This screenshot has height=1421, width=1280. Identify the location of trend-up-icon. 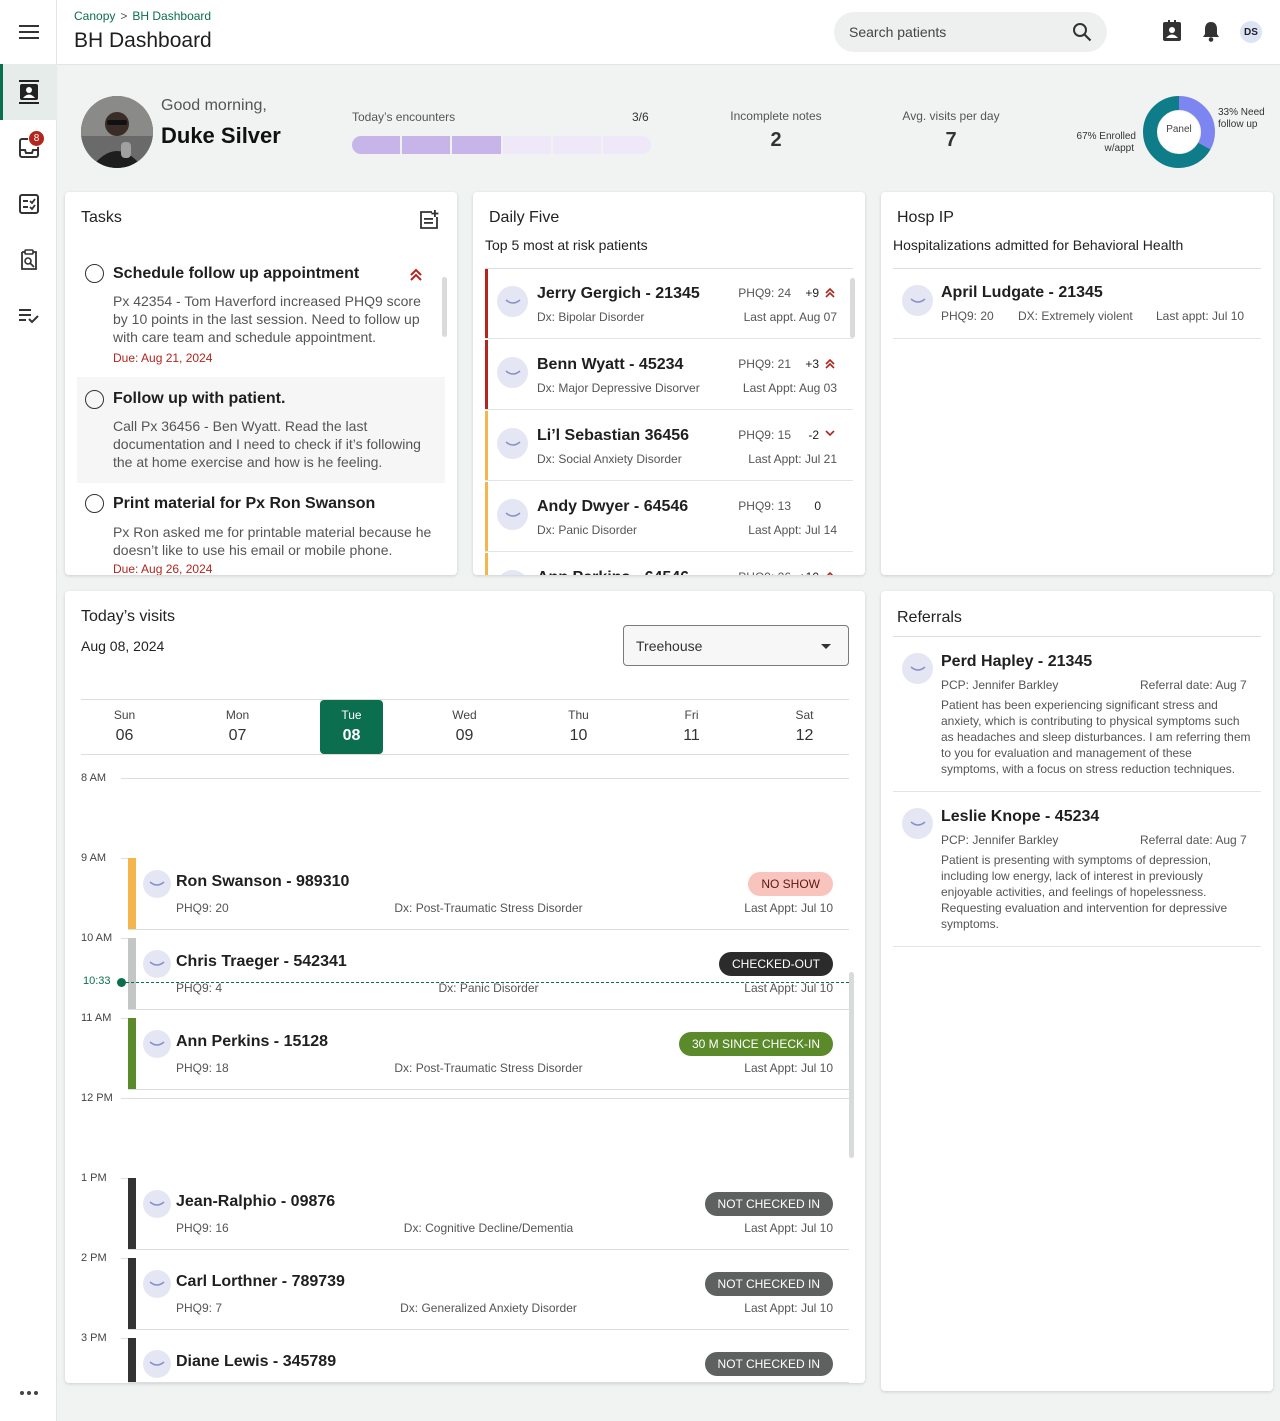
(830, 364).